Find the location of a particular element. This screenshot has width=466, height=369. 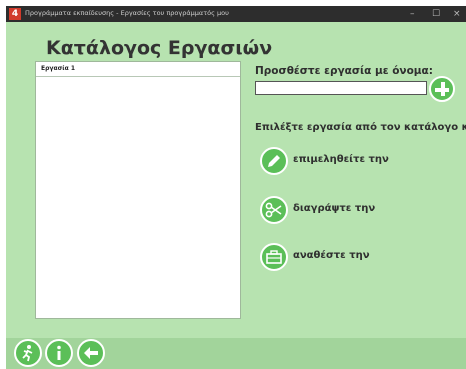

info-icon is located at coordinates (59, 353).